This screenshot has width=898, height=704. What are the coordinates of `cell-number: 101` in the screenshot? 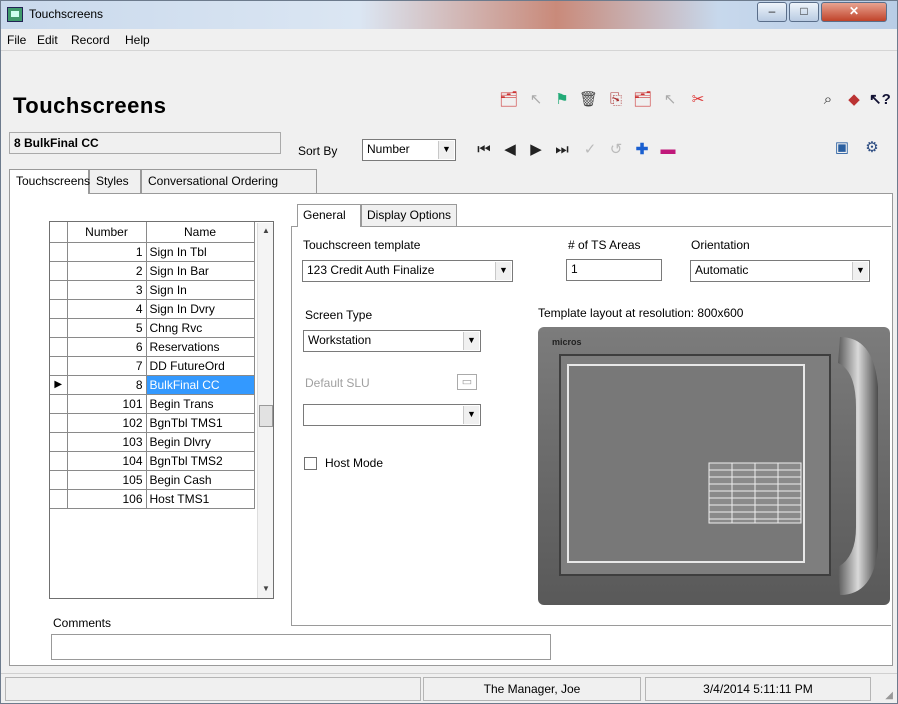 It's located at (107, 404).